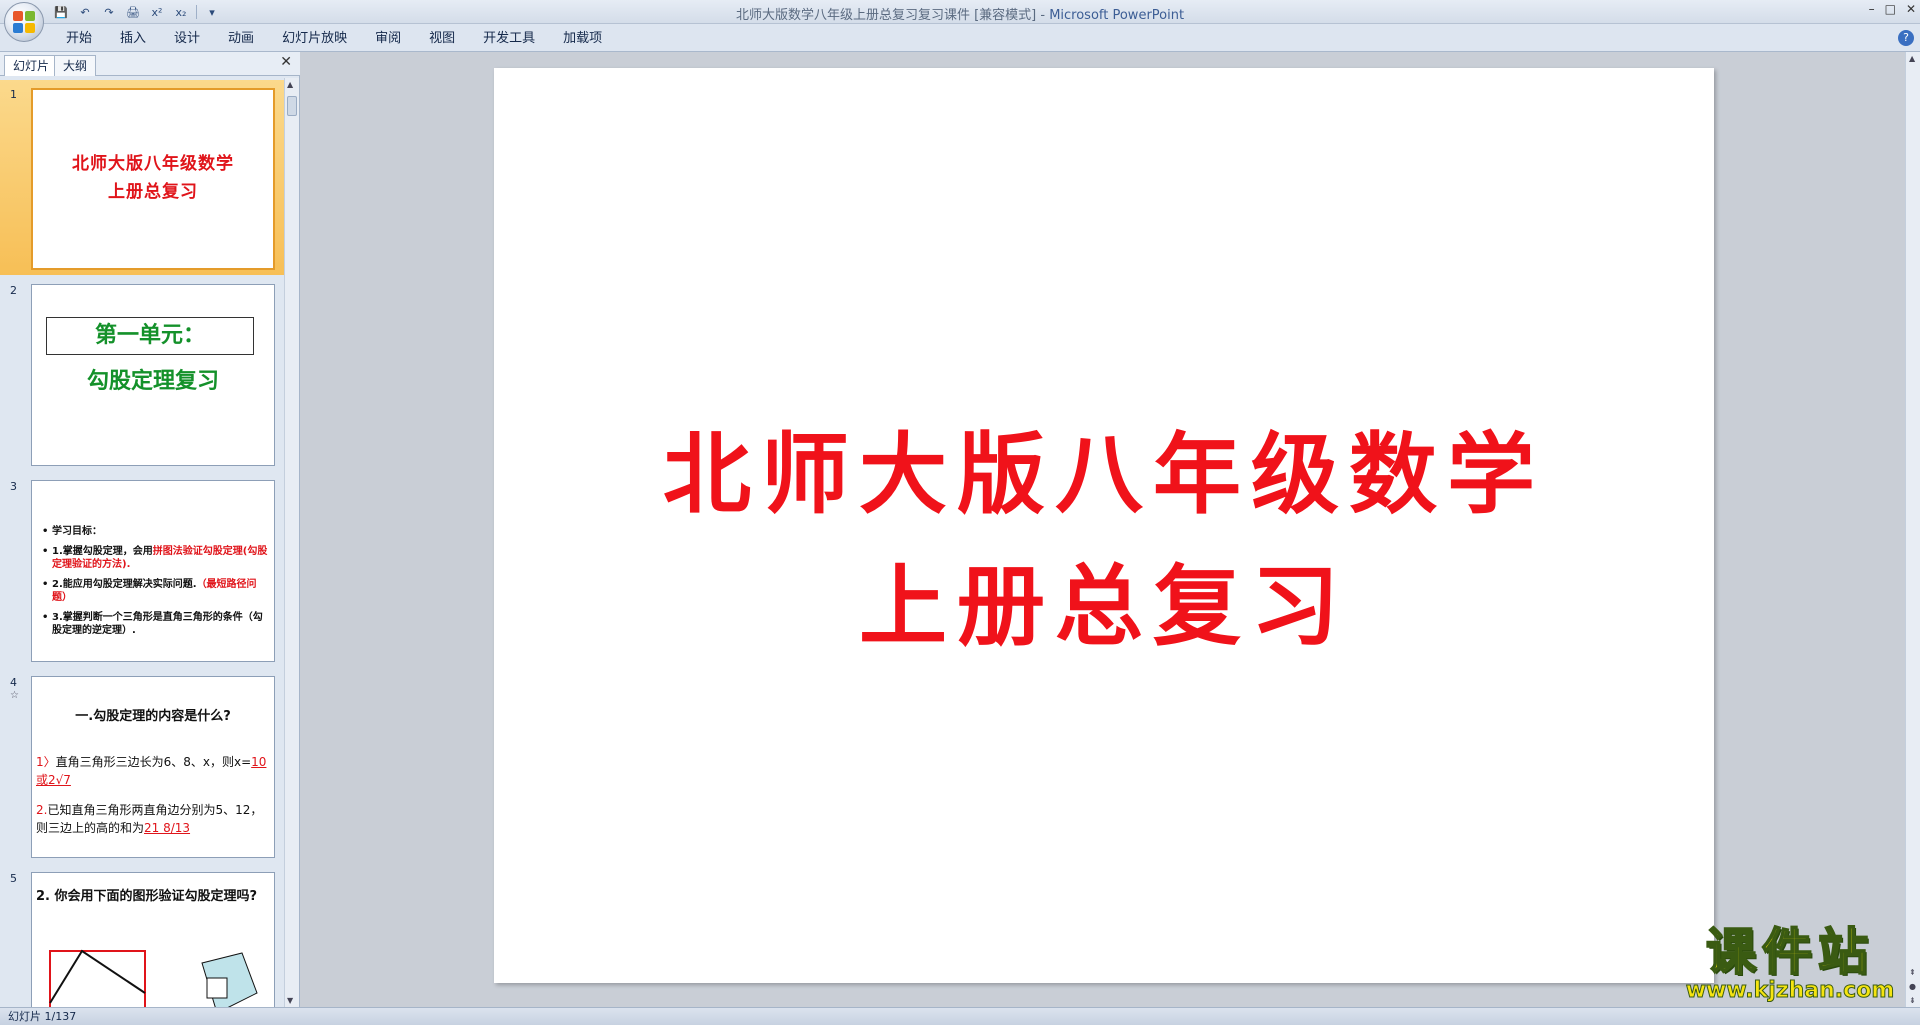  I want to click on slide-number: 4, so click(13, 682).